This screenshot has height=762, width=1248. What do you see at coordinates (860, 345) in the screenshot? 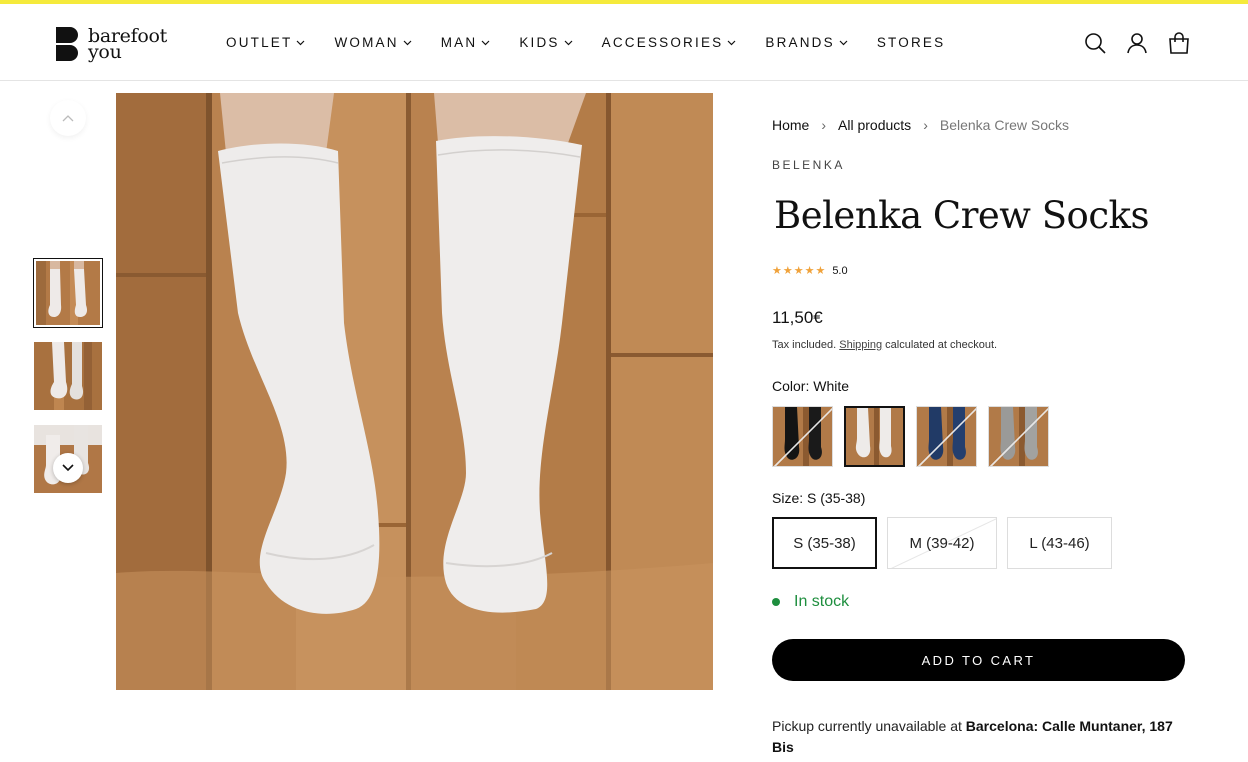
I see `shipping-link: Shipping` at bounding box center [860, 345].